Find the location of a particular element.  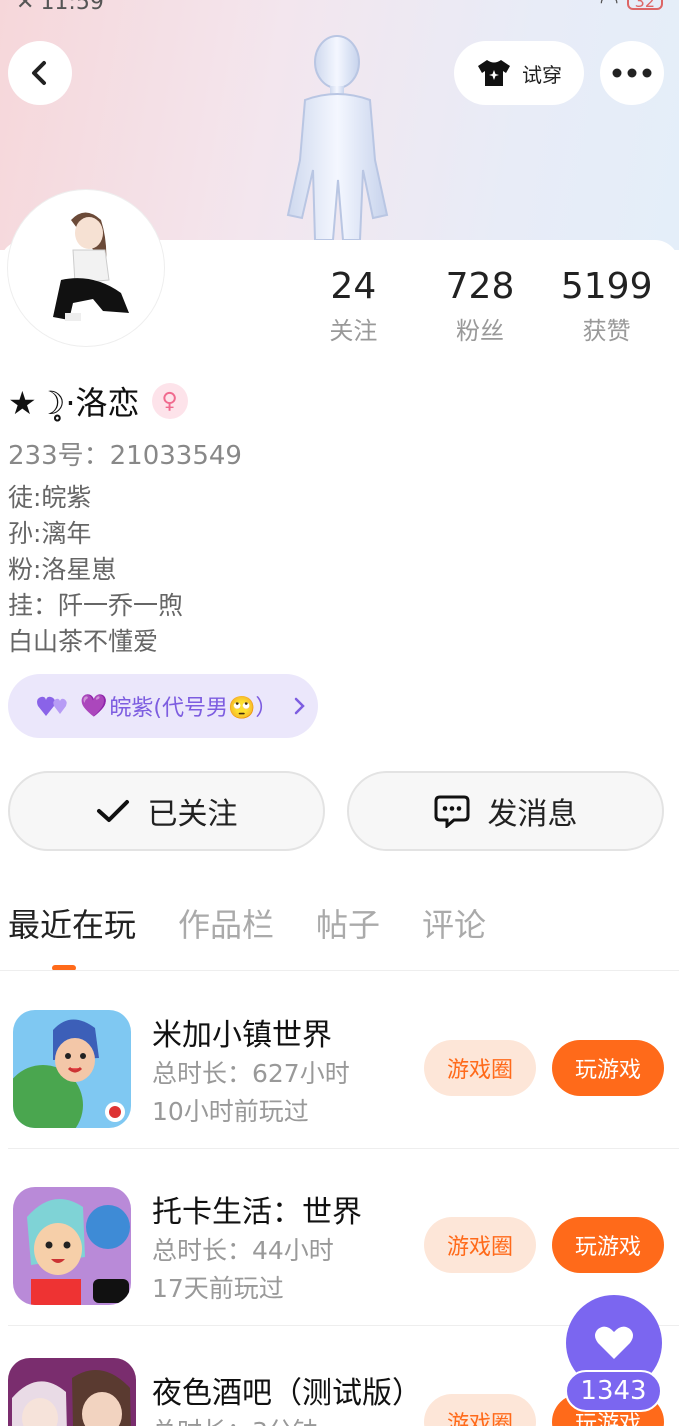

followed-label: 已关注 is located at coordinates (192, 814).